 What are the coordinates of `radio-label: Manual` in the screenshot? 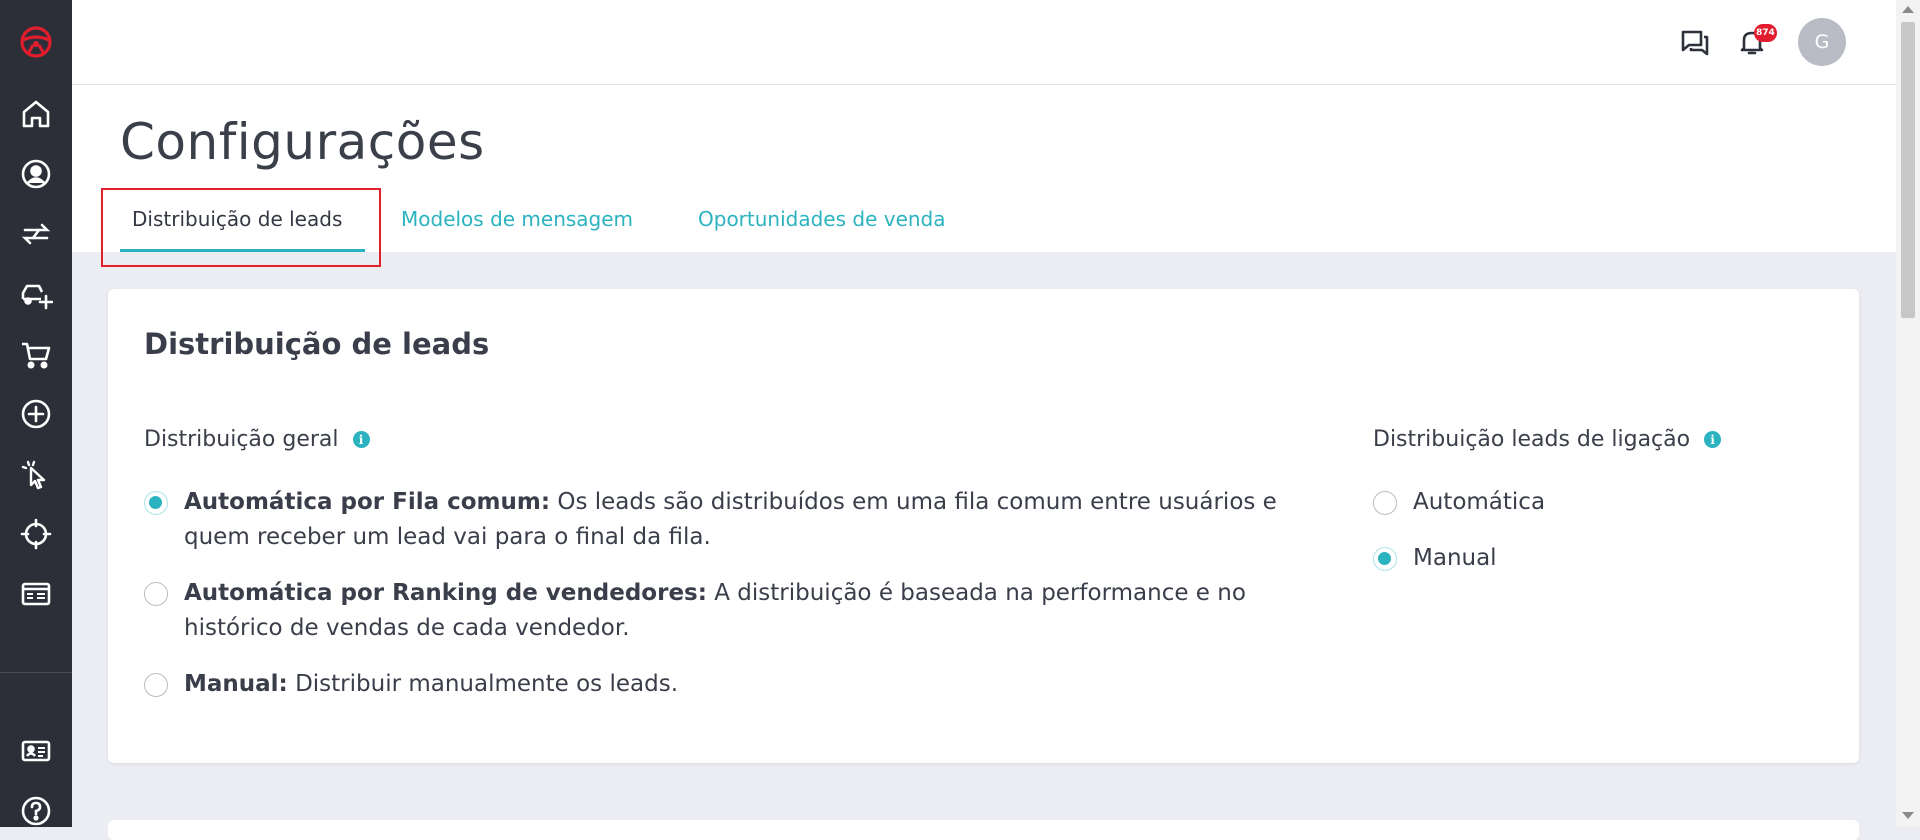 It's located at (1455, 558).